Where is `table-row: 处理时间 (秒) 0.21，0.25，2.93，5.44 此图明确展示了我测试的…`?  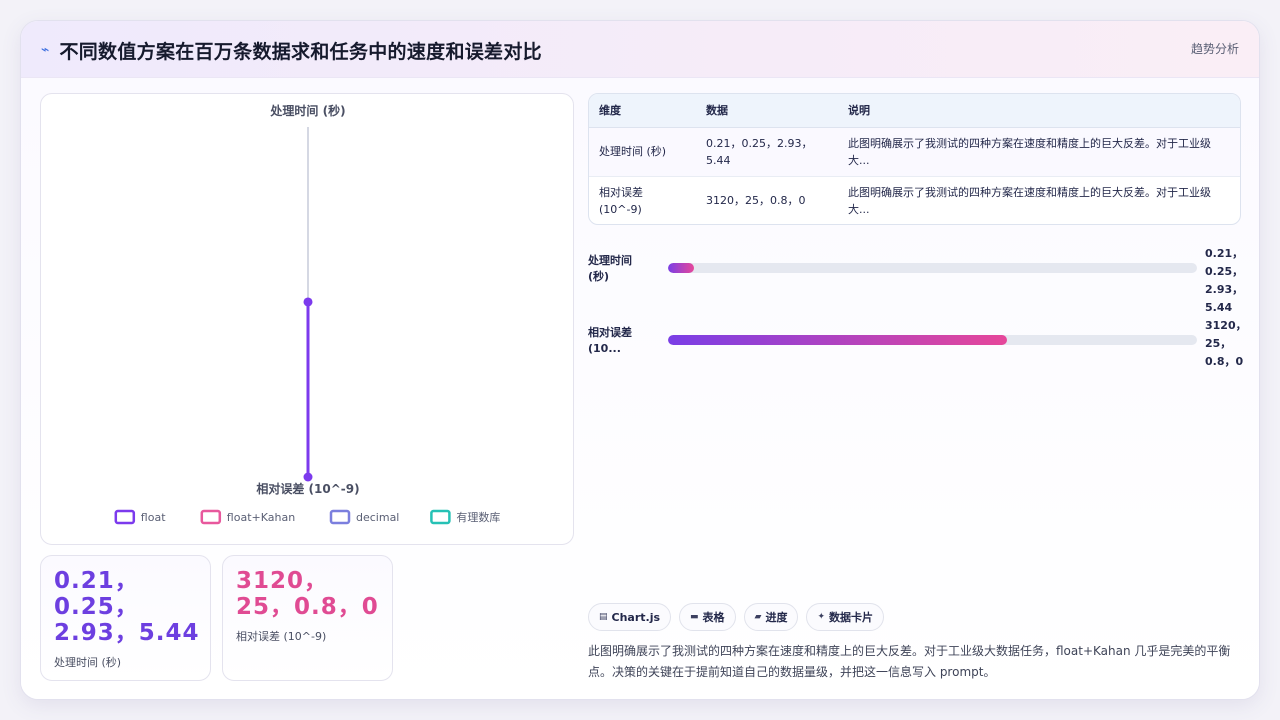
table-row: 处理时间 (秒) 0.21，0.25，2.93，5.44 此图明确展示了我测试的… is located at coordinates (914, 152).